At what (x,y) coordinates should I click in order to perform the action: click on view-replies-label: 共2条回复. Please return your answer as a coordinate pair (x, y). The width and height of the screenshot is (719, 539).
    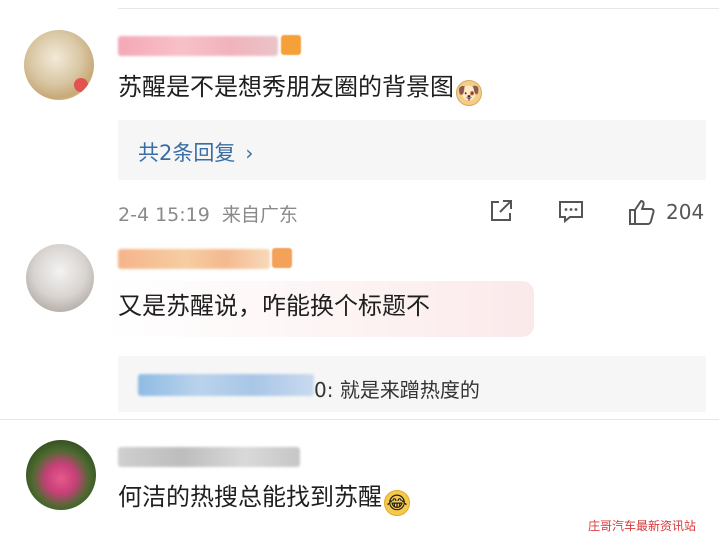
    Looking at the image, I should click on (187, 153).